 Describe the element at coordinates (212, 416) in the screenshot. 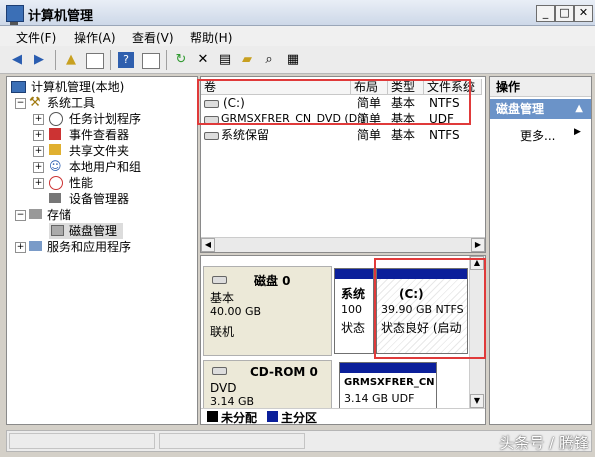

I see `unallocated-swatch` at that location.